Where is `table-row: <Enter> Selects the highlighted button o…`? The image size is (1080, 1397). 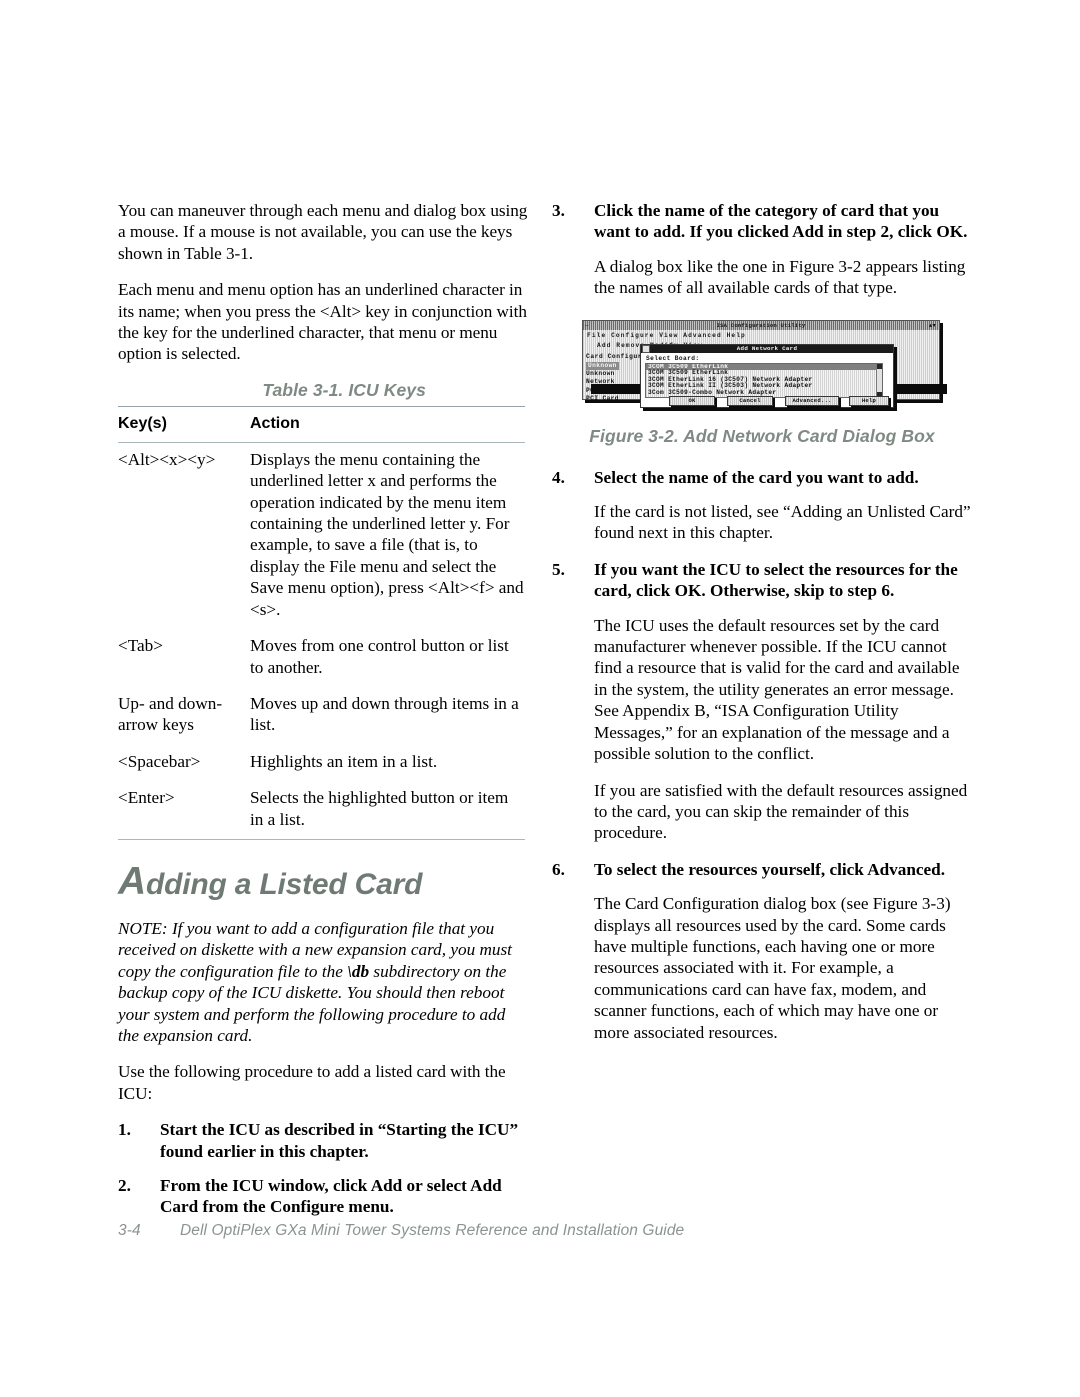
table-row: <Enter> Selects the highlighted button o… is located at coordinates (321, 810).